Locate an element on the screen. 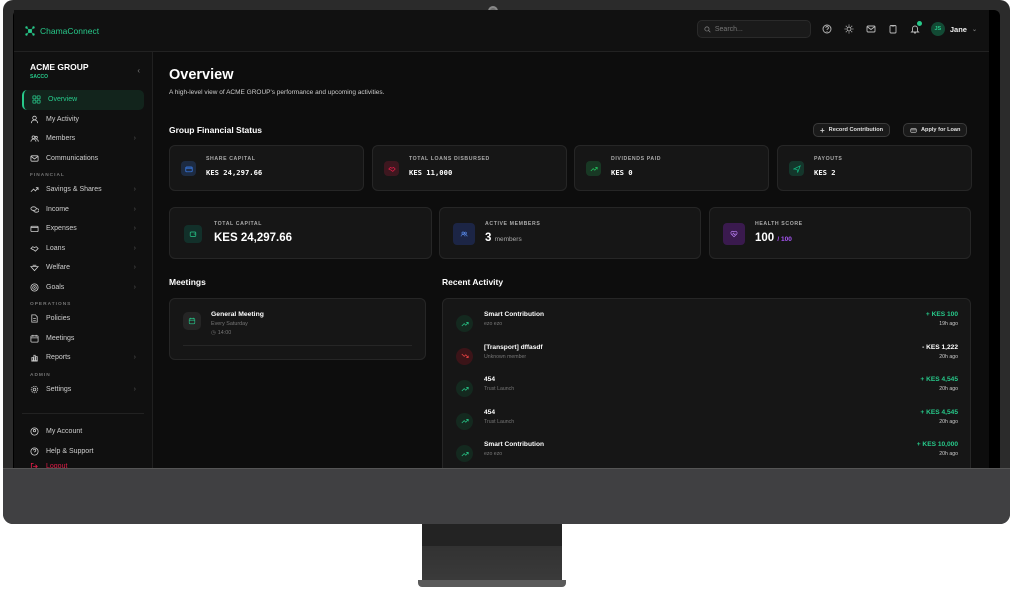 The height and width of the screenshot is (589, 1013). active-members-value-wrap: 3 members is located at coordinates (503, 238).